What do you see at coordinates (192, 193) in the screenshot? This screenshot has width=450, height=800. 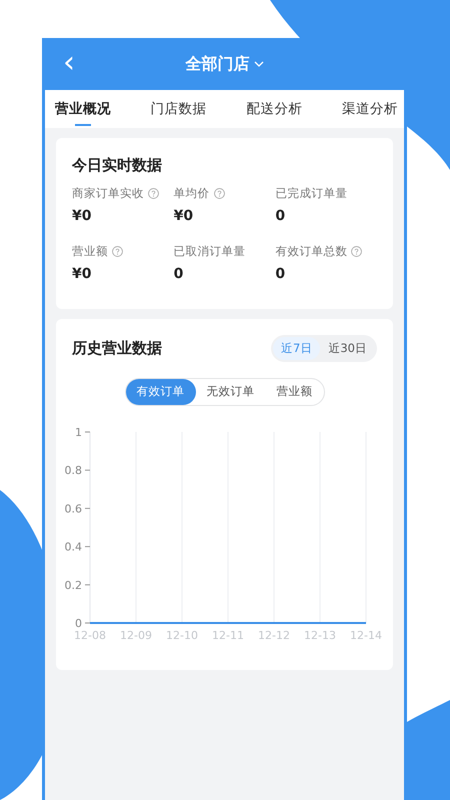 I see `metric-label: 单均价` at bounding box center [192, 193].